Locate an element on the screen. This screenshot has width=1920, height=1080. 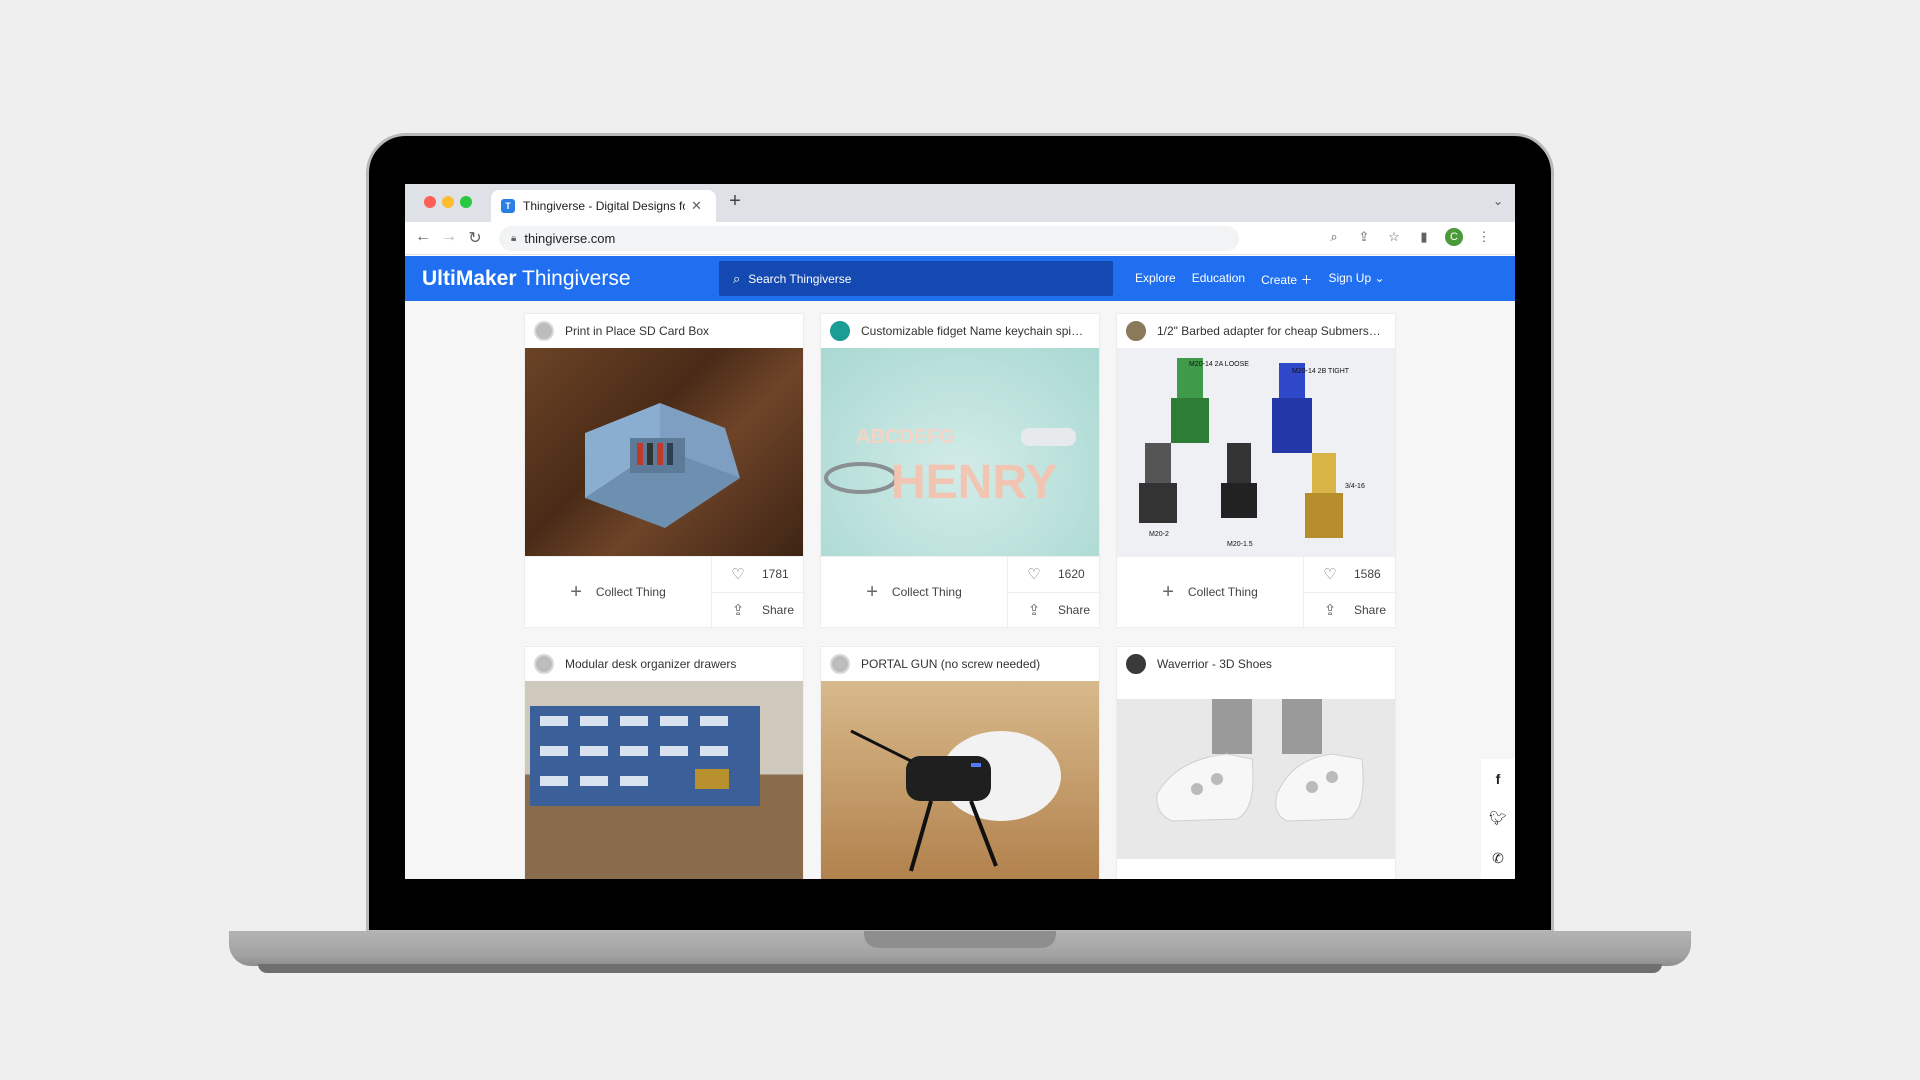
keychain-letters-text: ABCDEFG is located at coordinates (905, 437).